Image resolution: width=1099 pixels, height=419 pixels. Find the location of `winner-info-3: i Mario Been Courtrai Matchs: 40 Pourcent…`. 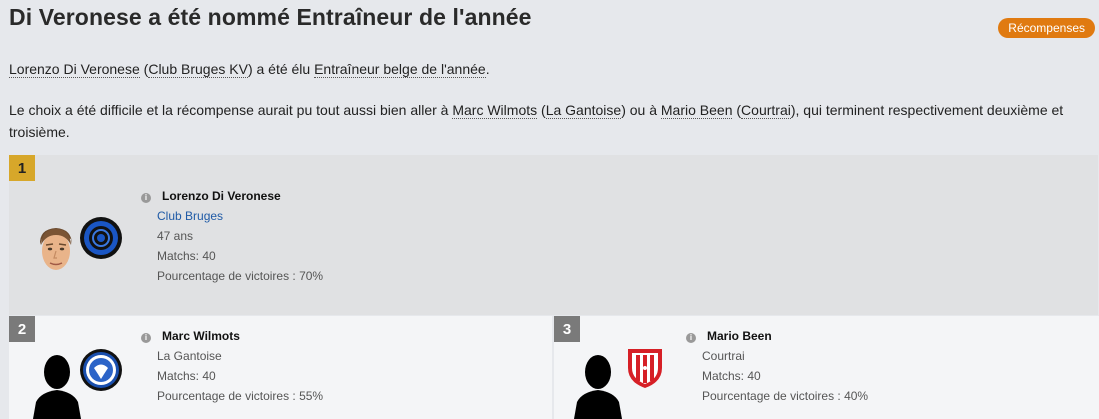

winner-info-3: i Mario Been Courtrai Matchs: 40 Pourcent… is located at coordinates (777, 366).